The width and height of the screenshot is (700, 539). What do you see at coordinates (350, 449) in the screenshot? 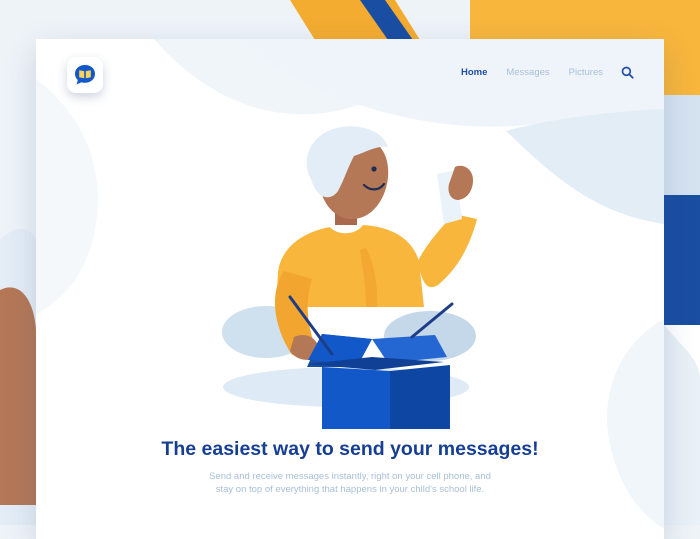
I see `hero-title: The easiest way to send your messages!` at bounding box center [350, 449].